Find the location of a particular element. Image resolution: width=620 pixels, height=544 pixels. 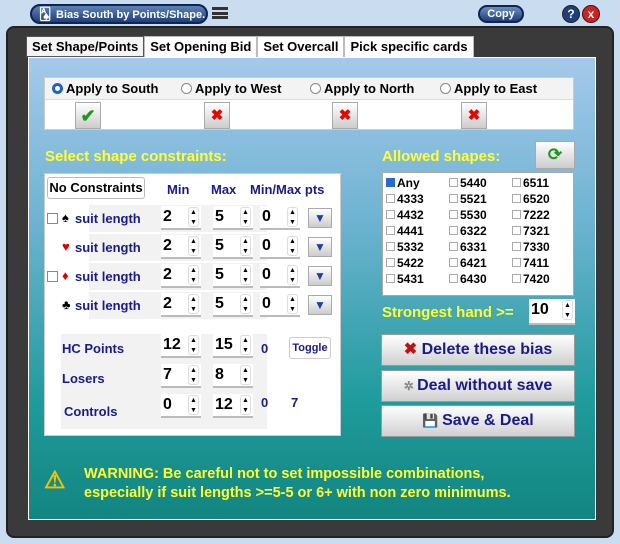

shape-option: 4333 is located at coordinates (405, 198).